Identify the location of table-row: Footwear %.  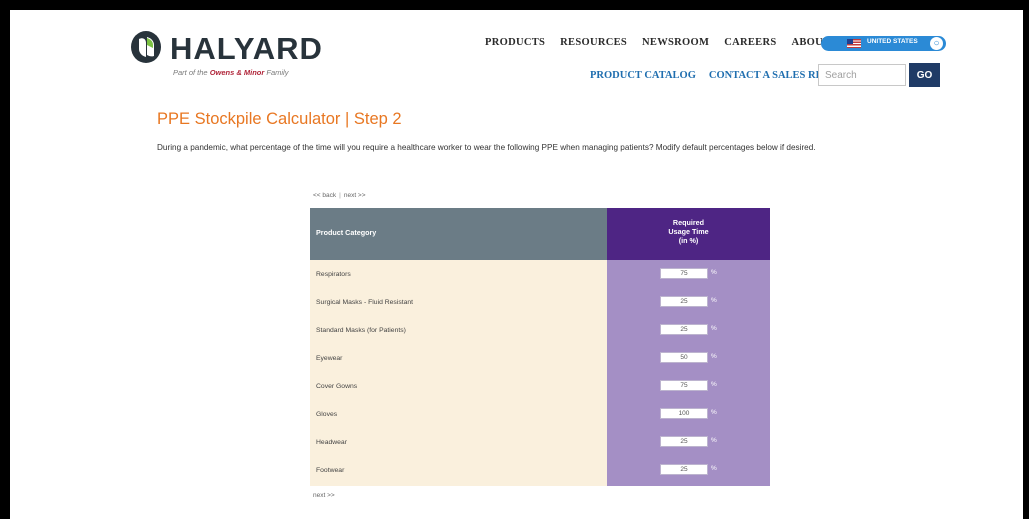
(540, 471).